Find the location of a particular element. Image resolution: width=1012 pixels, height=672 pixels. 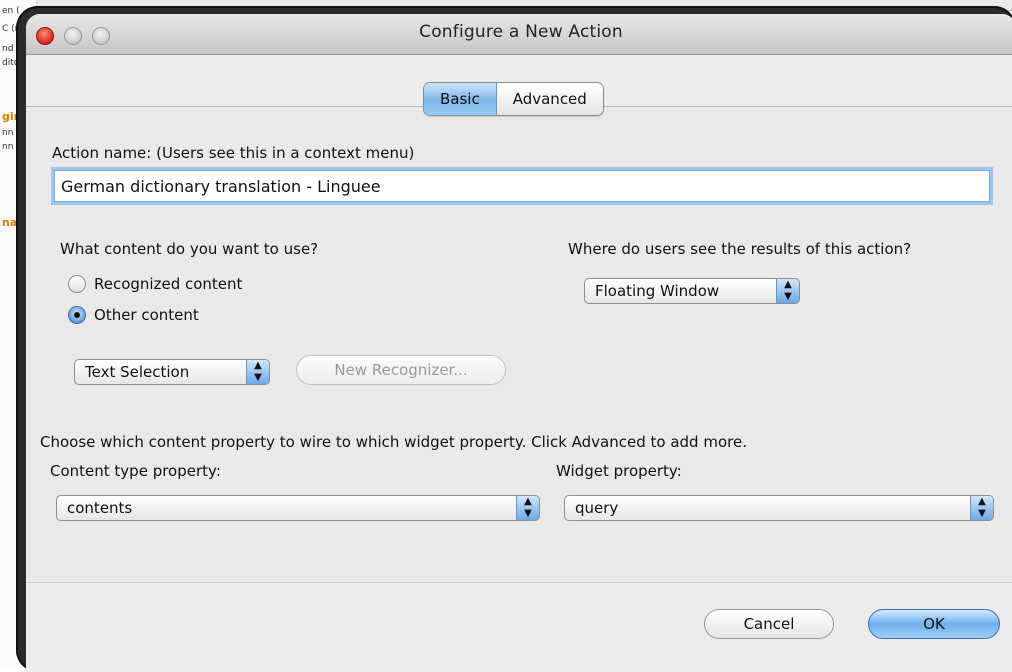

tab-basic: Basic is located at coordinates (460, 99).